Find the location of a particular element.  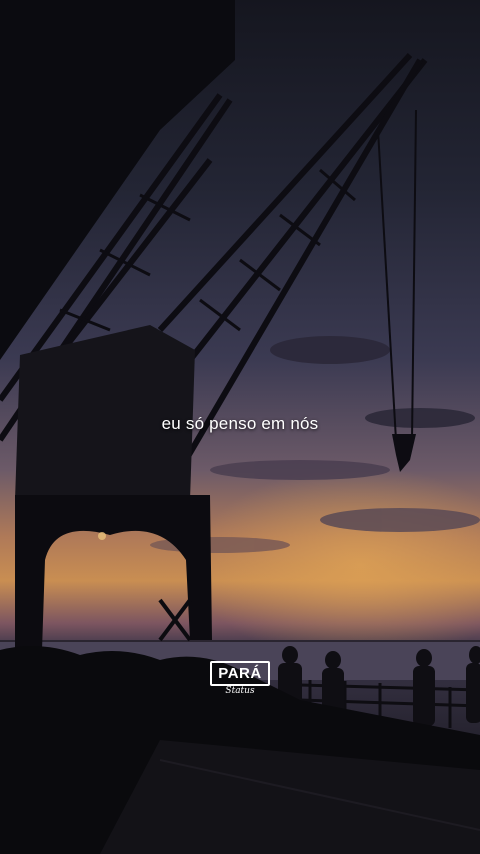

logo-title: PARÁ is located at coordinates (240, 673).